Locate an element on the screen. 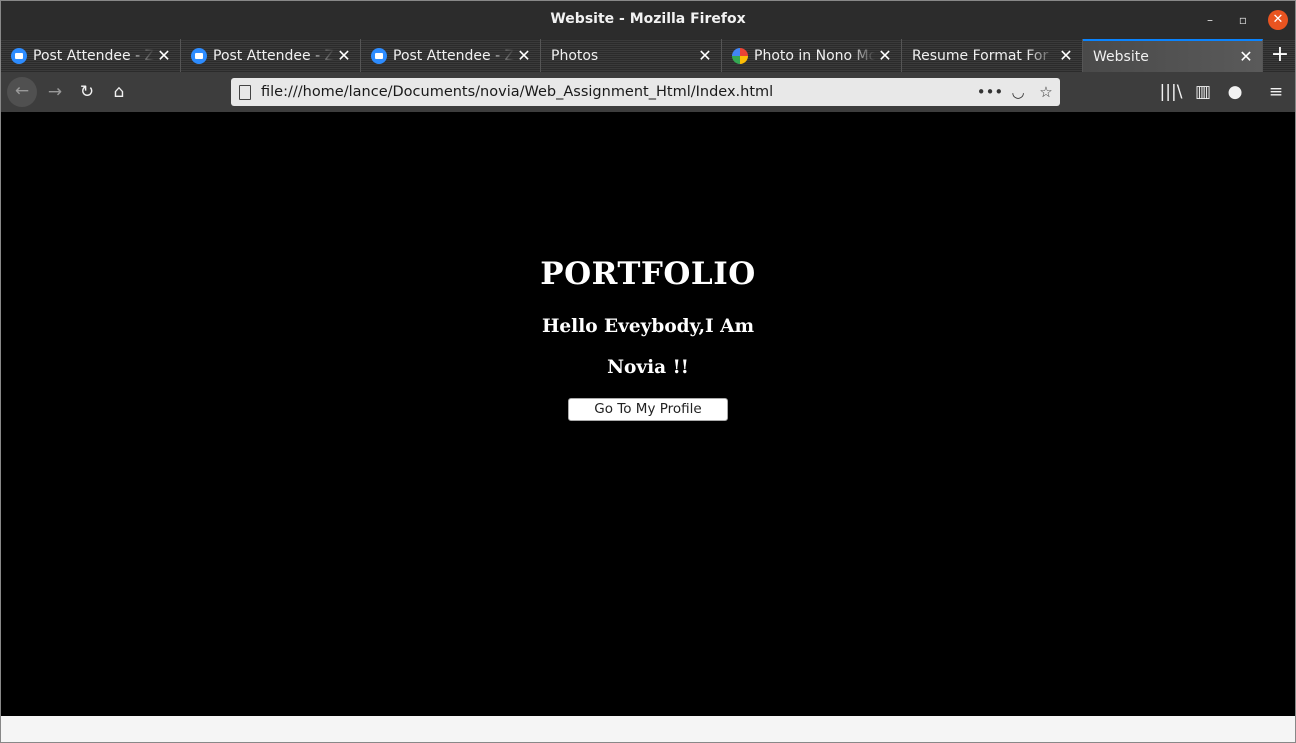 This screenshot has width=1296, height=743. tab-resume-format: Resume Format For ✕ is located at coordinates (992, 55).